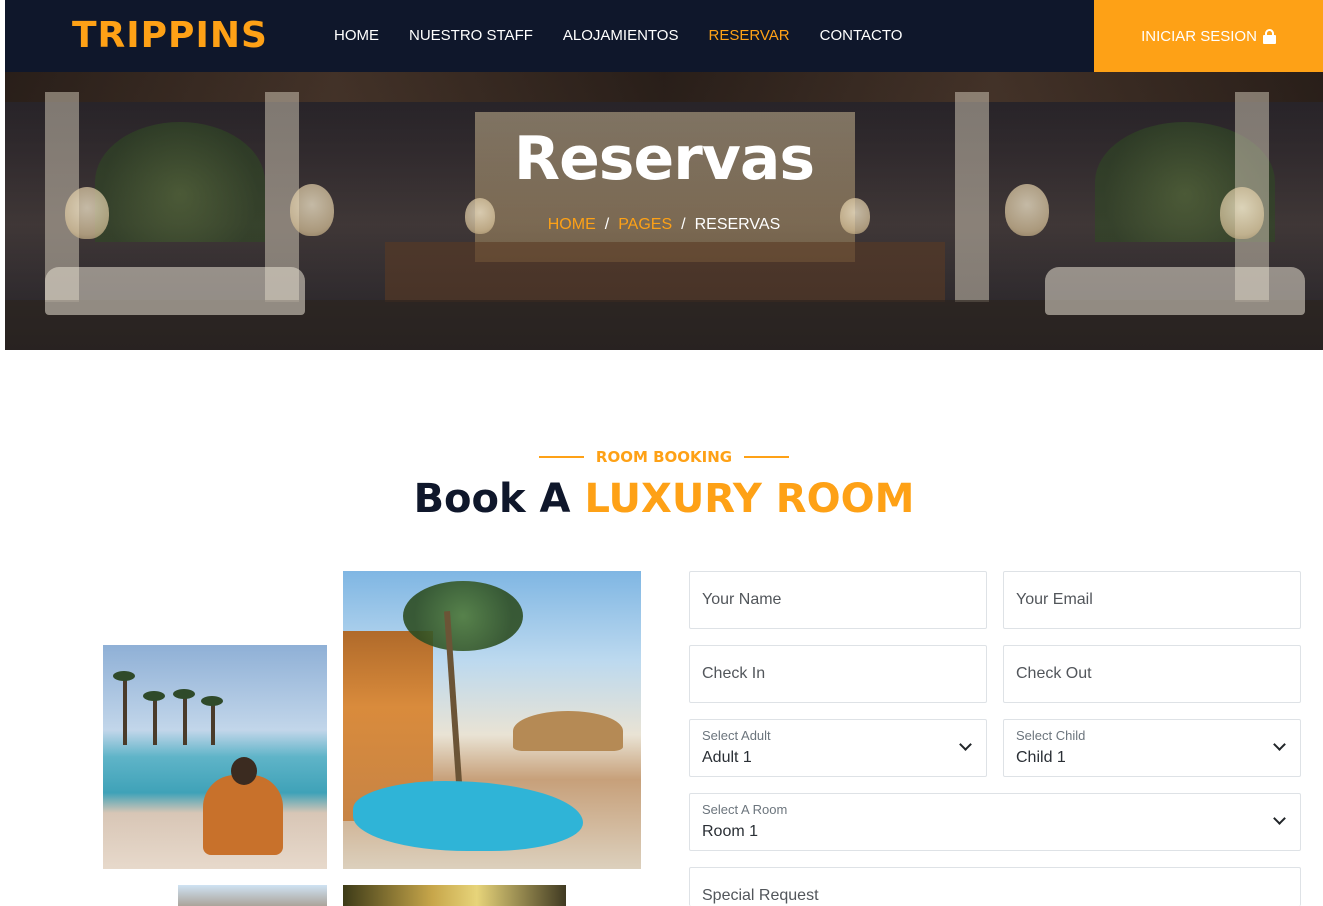  Describe the element at coordinates (215, 757) in the screenshot. I see `gallery-image-beach-pool` at that location.